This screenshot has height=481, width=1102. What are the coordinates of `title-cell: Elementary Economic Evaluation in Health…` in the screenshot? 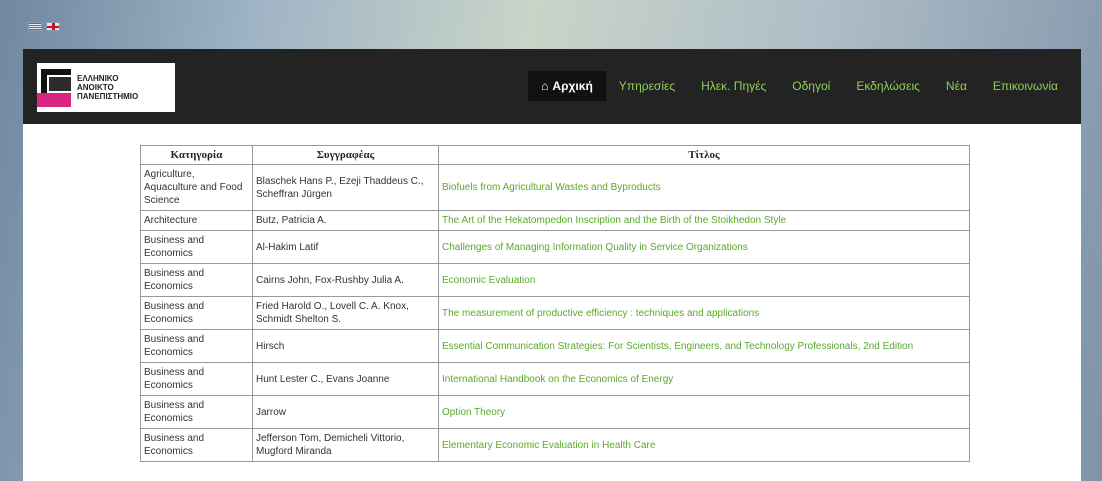 It's located at (704, 445).